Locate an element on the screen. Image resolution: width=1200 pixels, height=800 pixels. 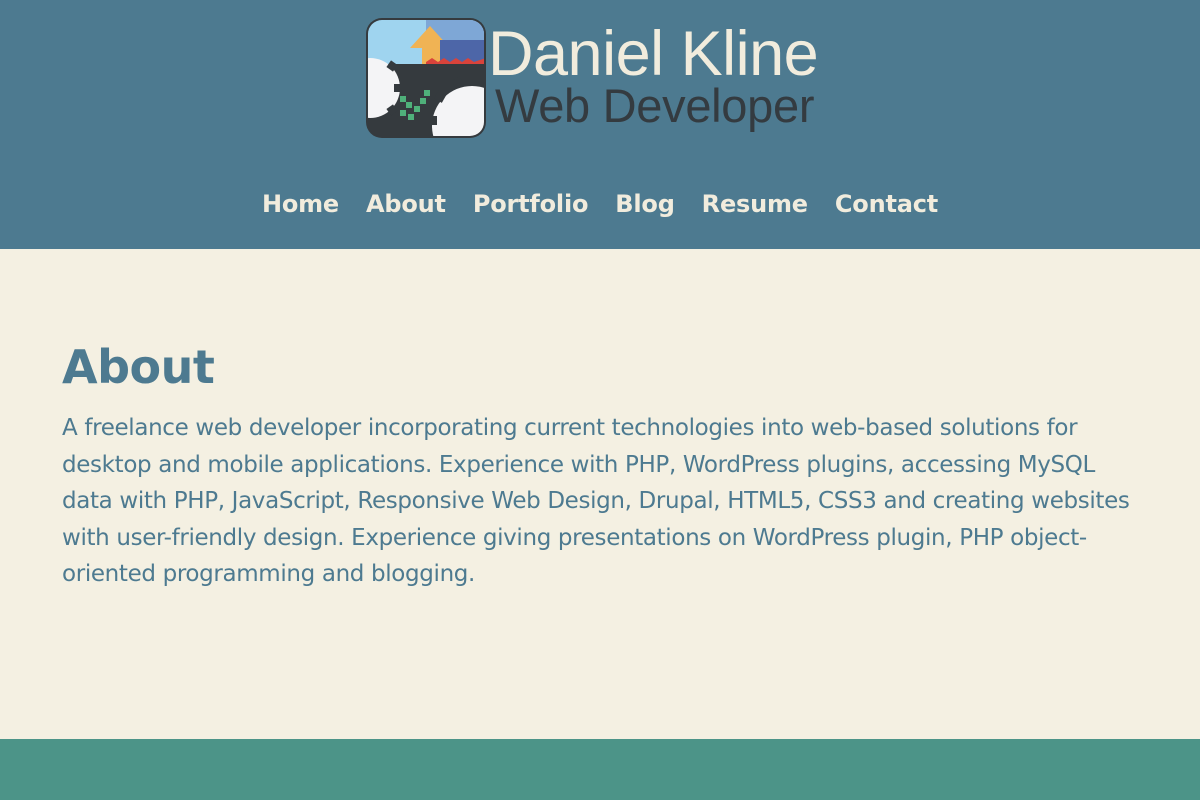
nav-item-blog: Blog is located at coordinates (645, 204).